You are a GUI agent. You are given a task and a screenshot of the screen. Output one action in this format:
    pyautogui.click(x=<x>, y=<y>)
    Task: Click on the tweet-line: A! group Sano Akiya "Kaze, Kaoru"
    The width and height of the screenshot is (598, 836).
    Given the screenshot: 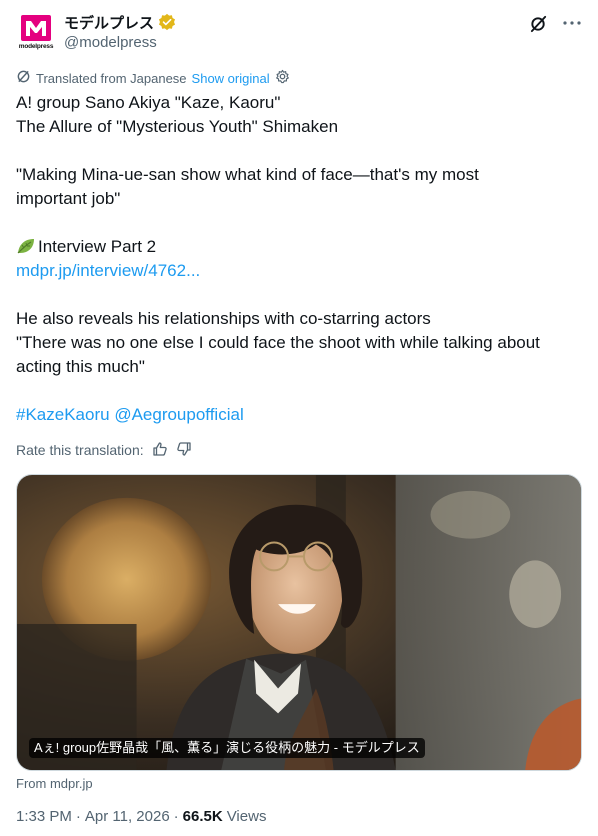 What is the action you would take?
    pyautogui.click(x=148, y=102)
    